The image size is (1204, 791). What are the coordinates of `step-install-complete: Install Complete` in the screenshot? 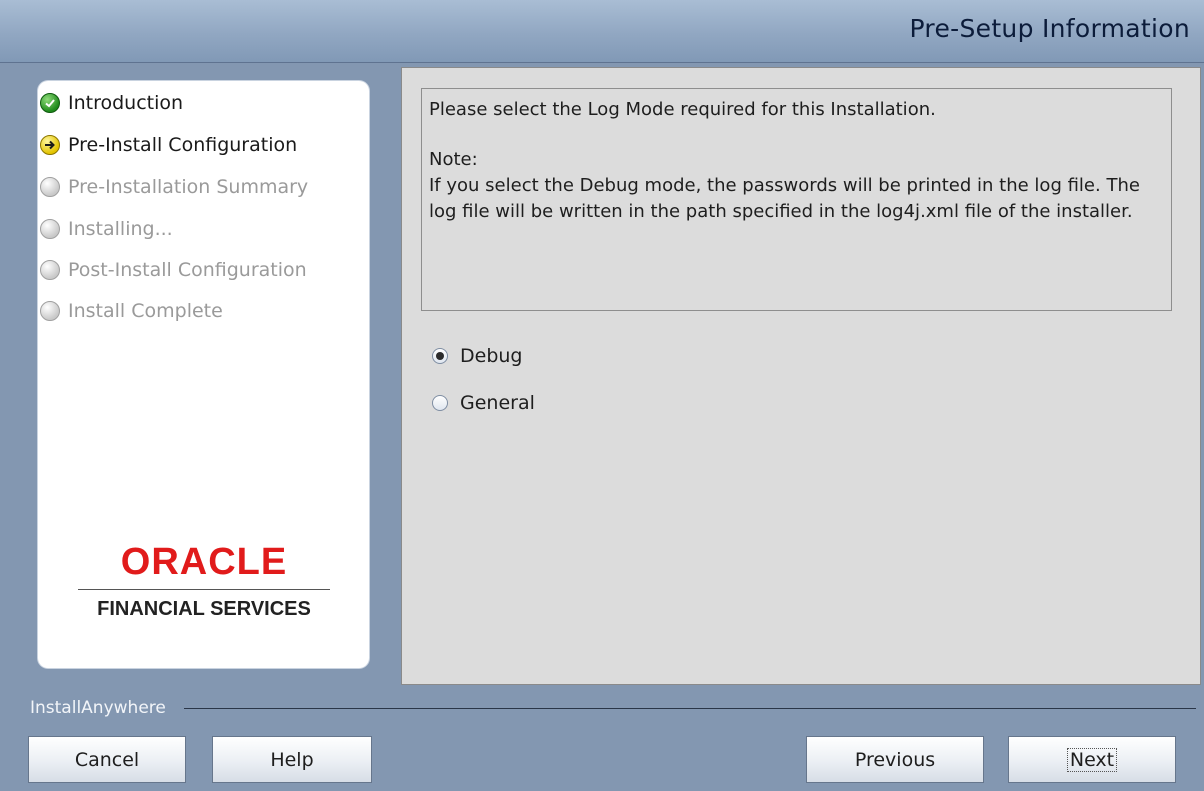 It's located at (203, 311).